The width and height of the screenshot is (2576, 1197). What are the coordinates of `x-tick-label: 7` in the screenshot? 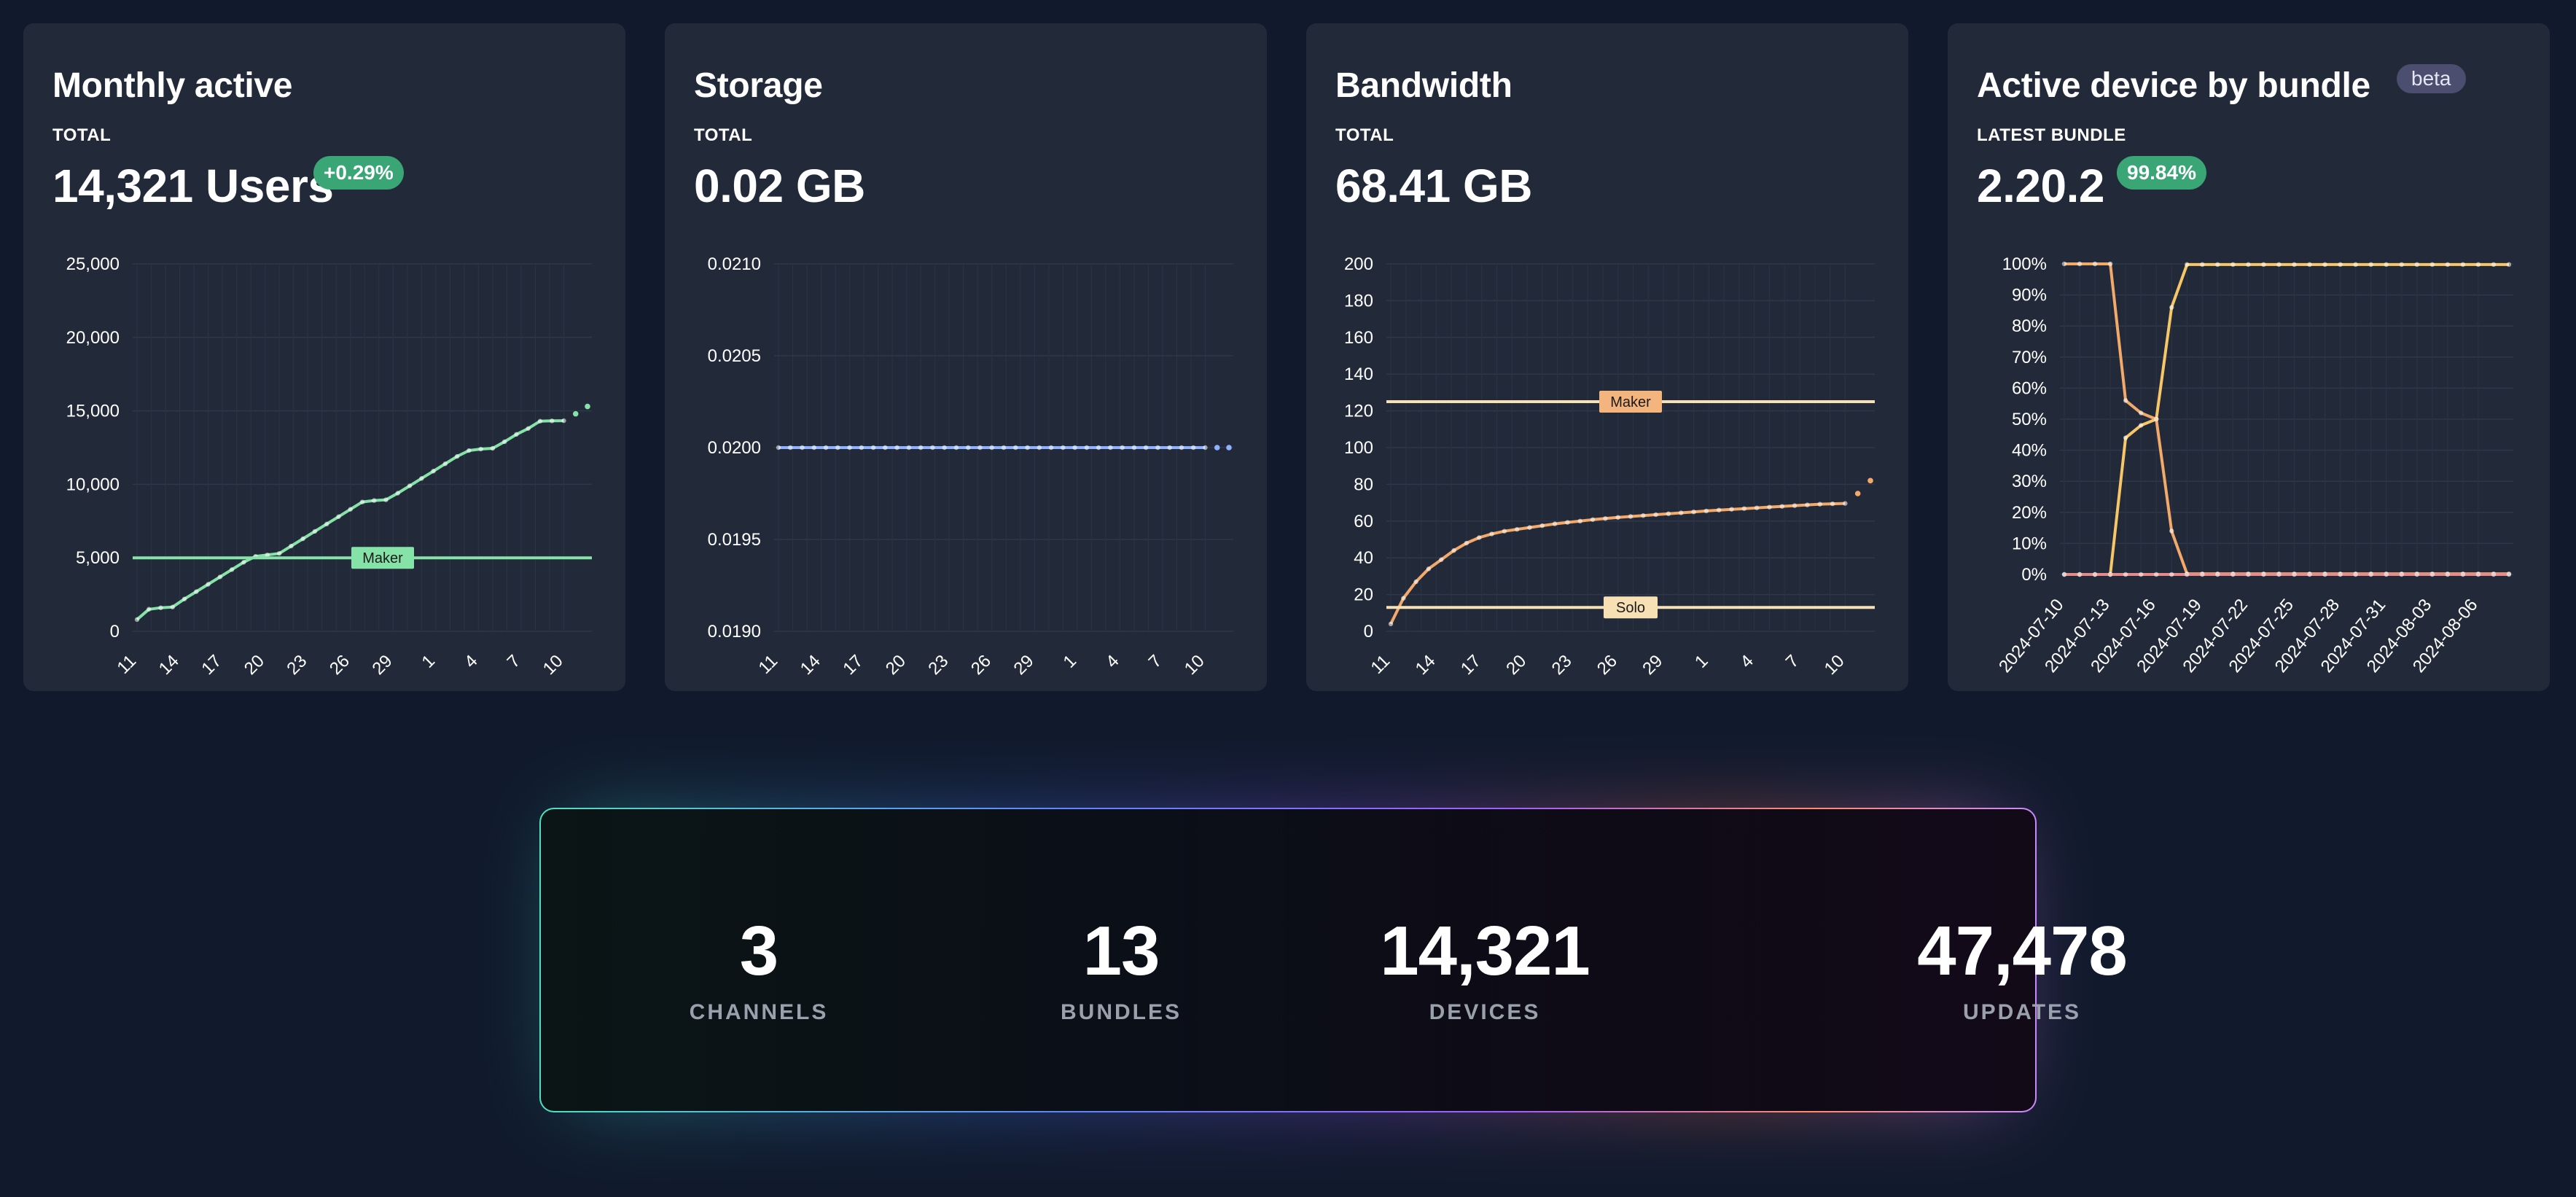 It's located at (514, 661).